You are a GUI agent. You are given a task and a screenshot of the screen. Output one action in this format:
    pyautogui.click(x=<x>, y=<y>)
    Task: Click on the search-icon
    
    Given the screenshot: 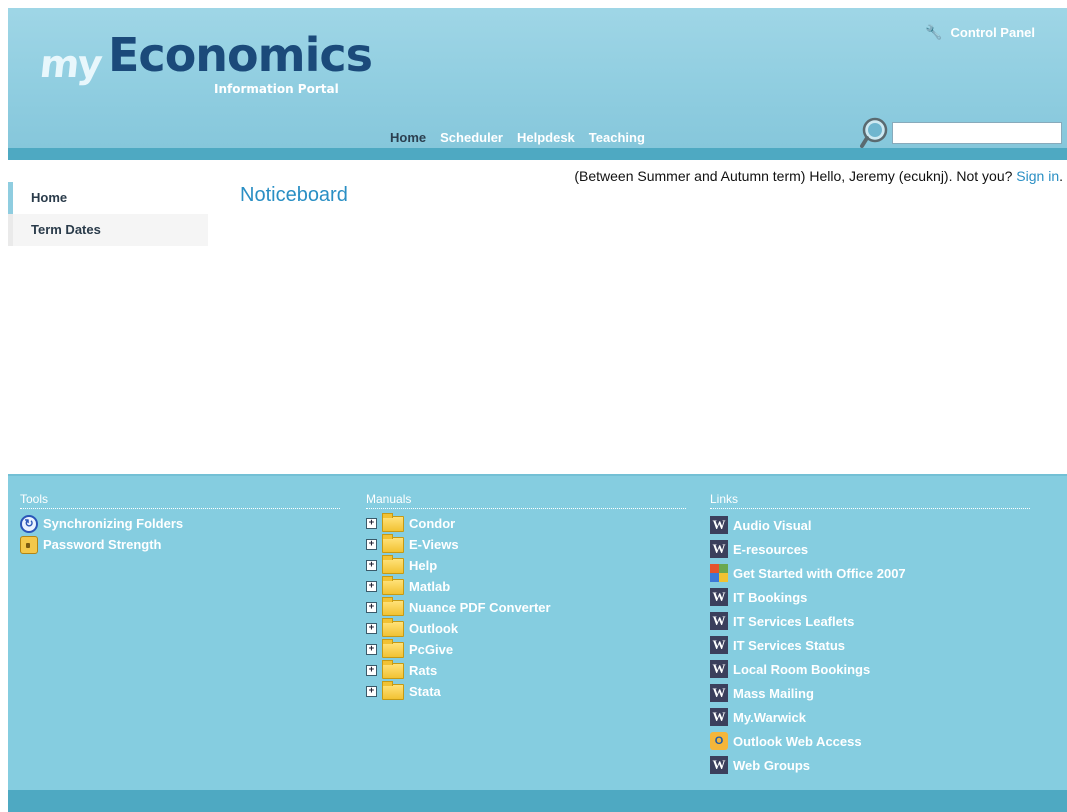 What is the action you would take?
    pyautogui.click(x=877, y=133)
    